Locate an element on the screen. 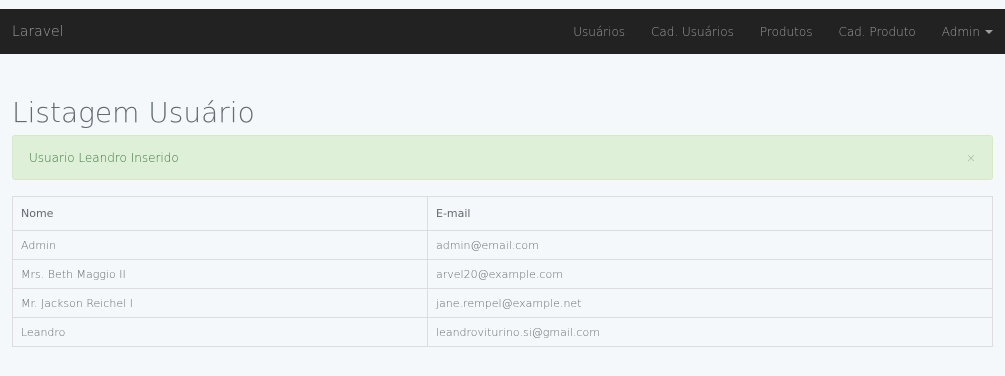 The image size is (1005, 376). nav-item-produtos: Produtos is located at coordinates (786, 32).